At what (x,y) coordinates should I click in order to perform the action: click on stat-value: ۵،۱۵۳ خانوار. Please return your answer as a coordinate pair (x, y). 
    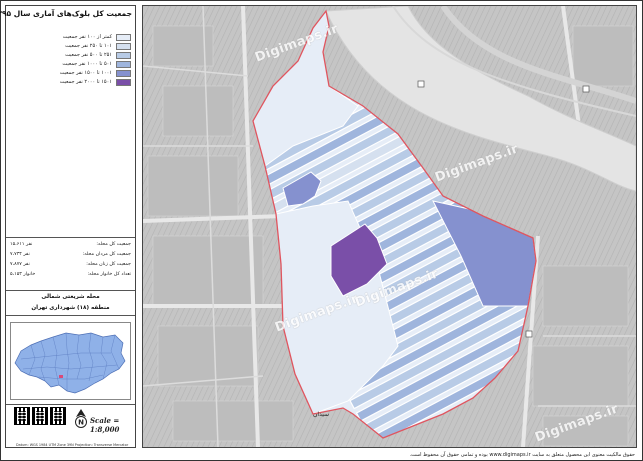
    Looking at the image, I should click on (23, 274).